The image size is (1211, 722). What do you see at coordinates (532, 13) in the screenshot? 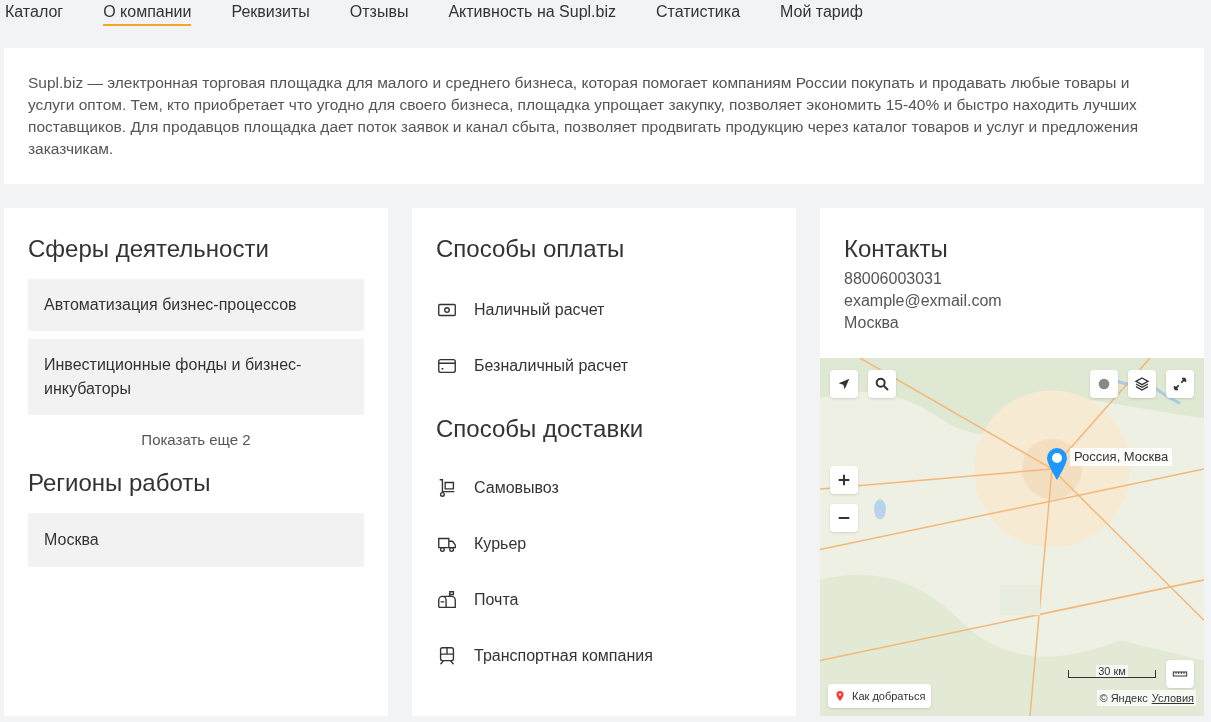
I see `nav-tab: Активность на Supl.biz` at bounding box center [532, 13].